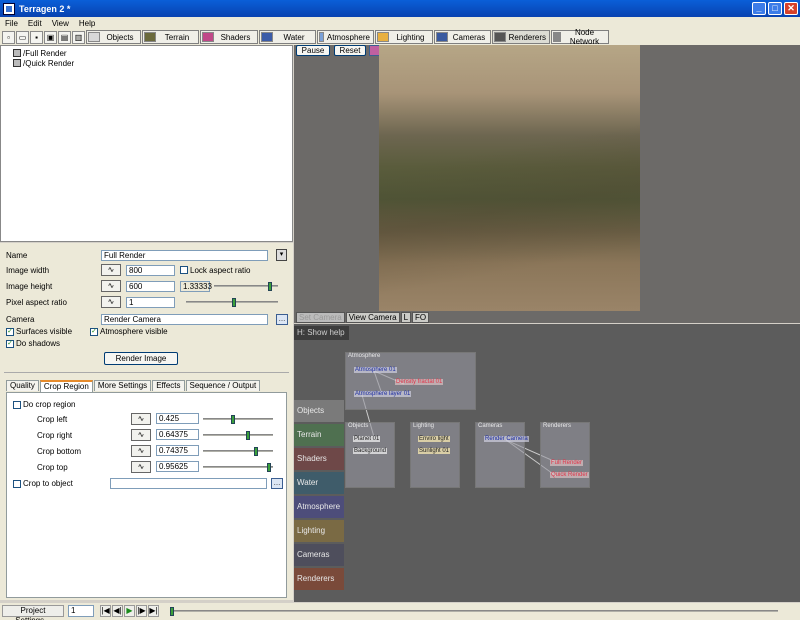 This screenshot has width=800, height=620. Describe the element at coordinates (81, 611) in the screenshot. I see `frame-field: 1` at that location.